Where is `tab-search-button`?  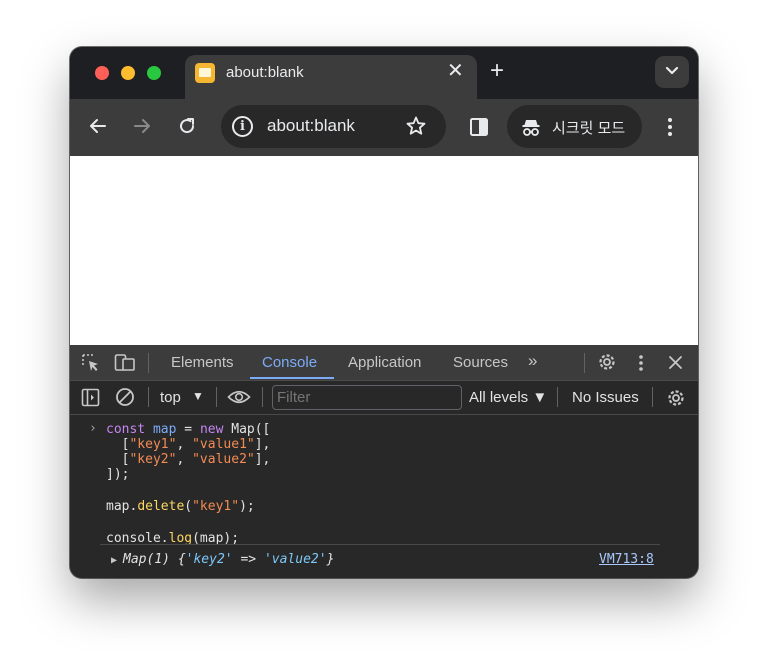 tab-search-button is located at coordinates (672, 72).